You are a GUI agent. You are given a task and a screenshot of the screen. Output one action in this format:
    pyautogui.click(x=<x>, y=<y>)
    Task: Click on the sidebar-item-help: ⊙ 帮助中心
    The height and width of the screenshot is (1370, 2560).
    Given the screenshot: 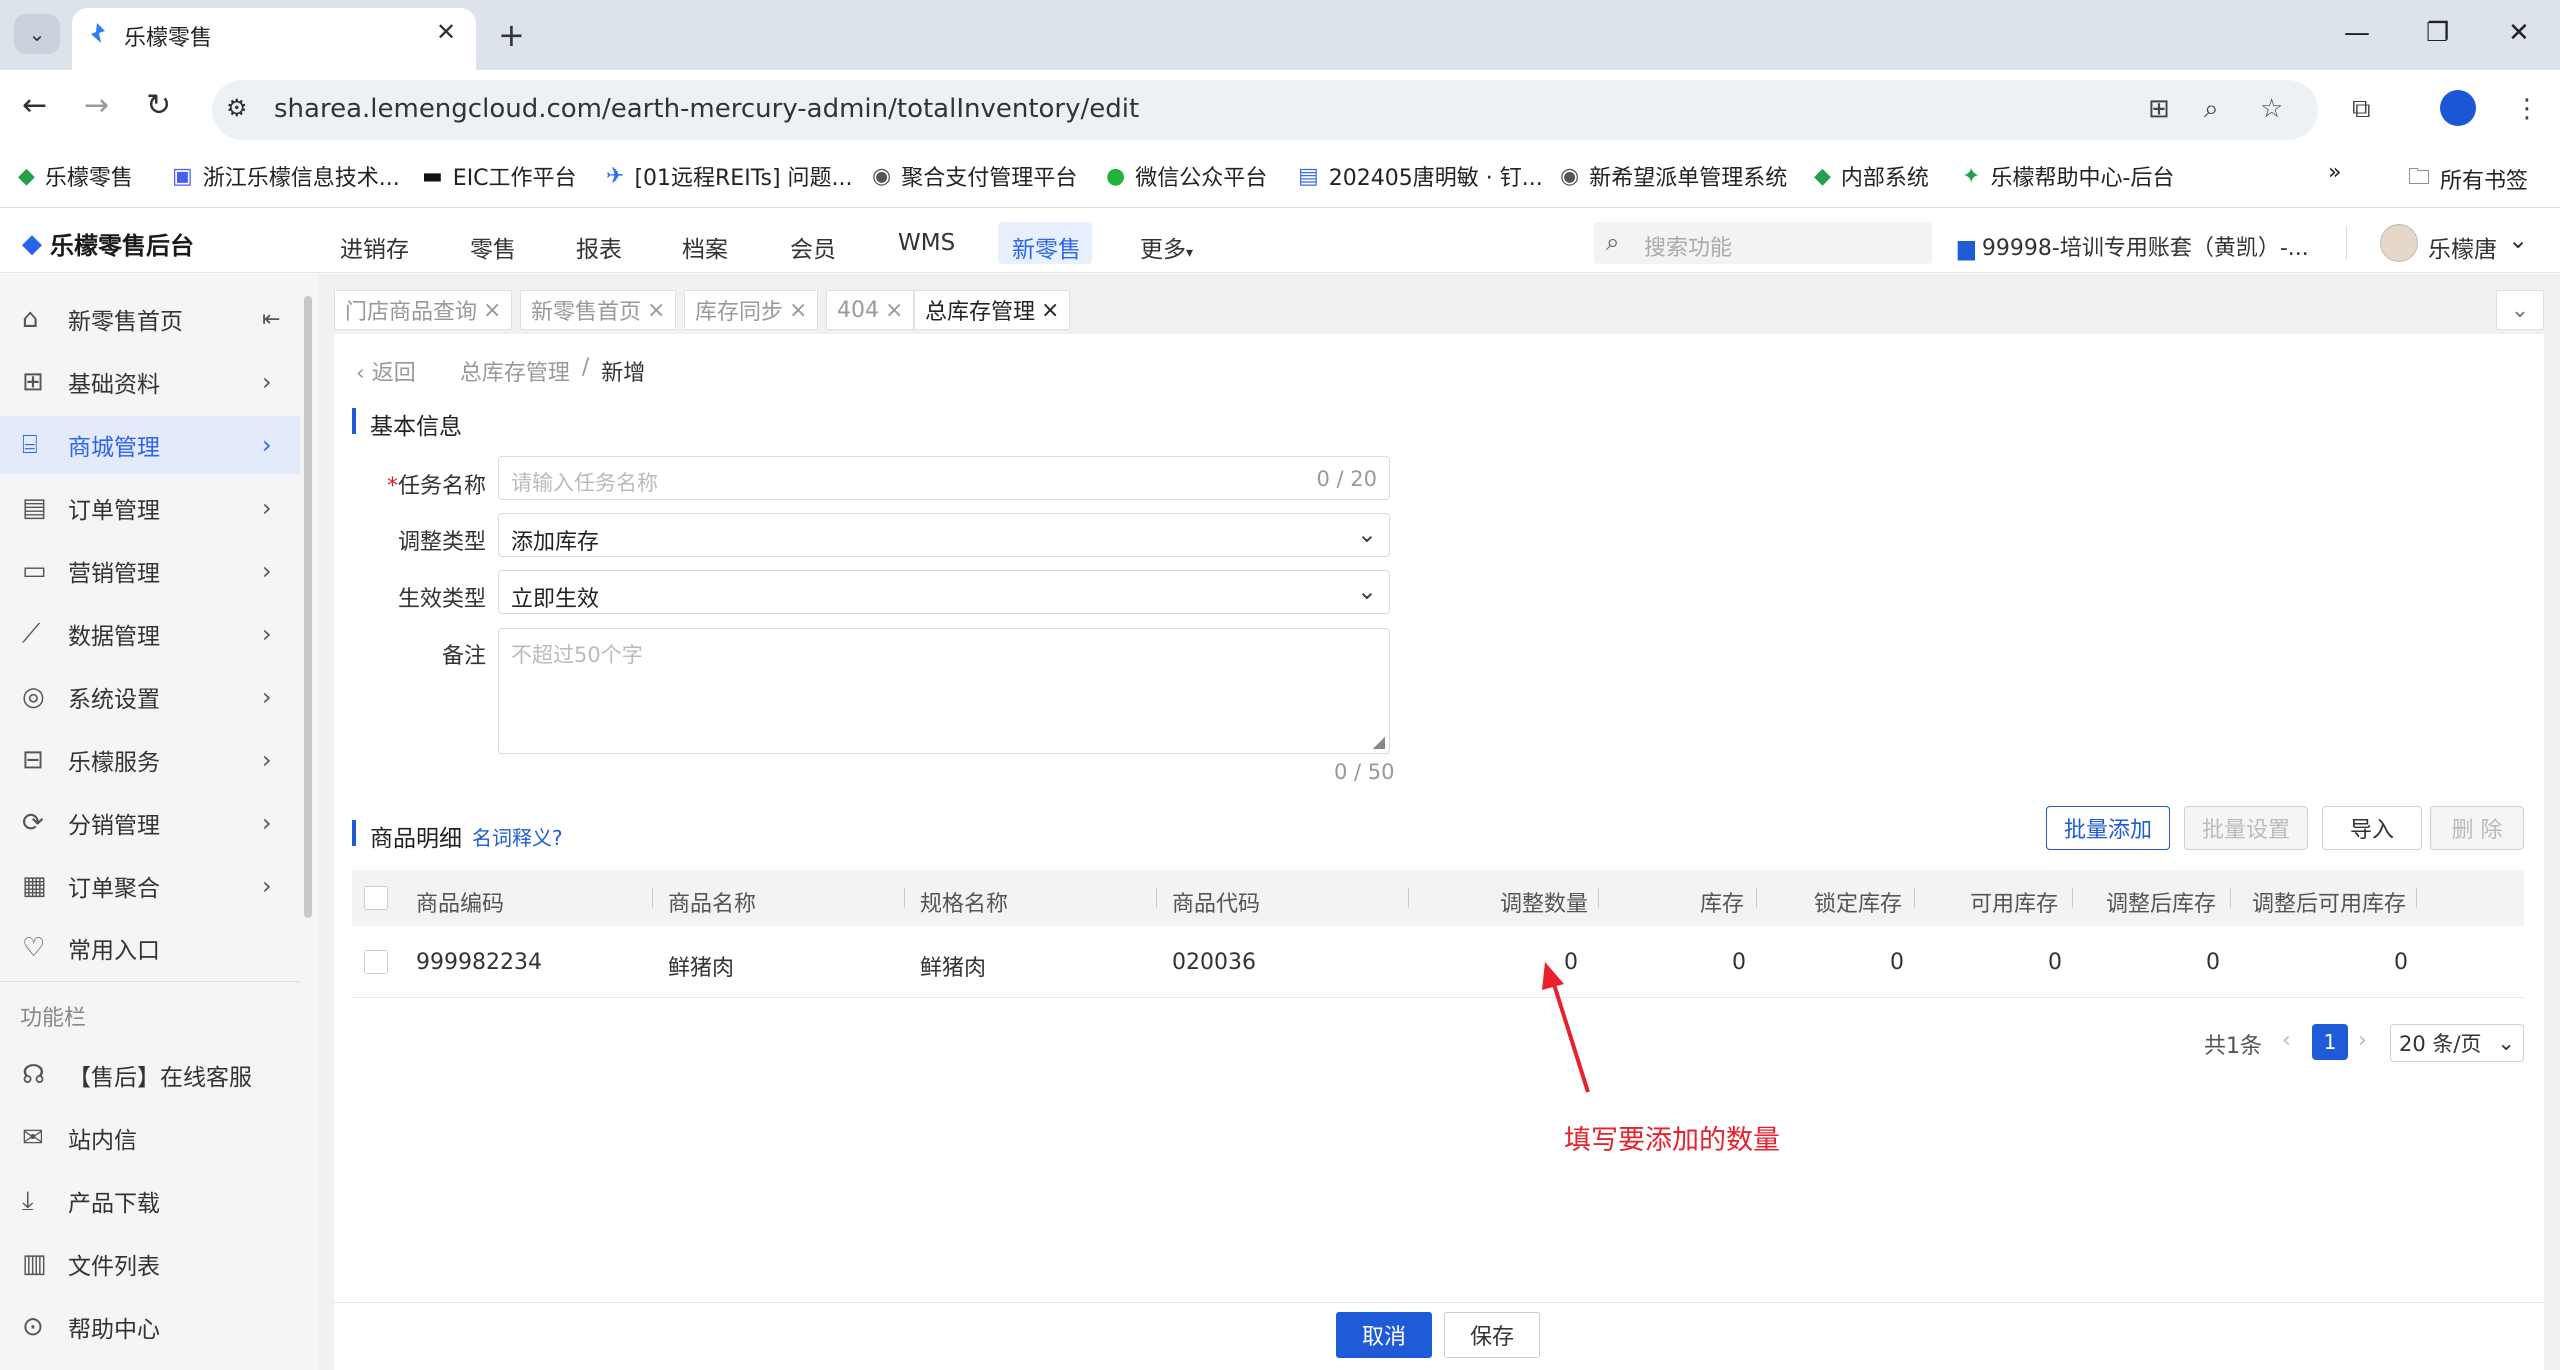 What is the action you would take?
    pyautogui.click(x=150, y=1327)
    